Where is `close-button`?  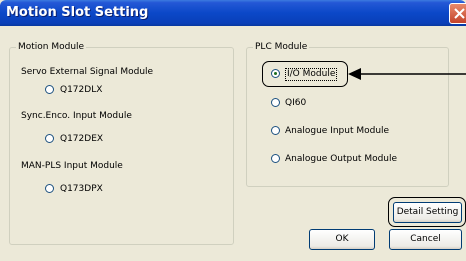 close-button is located at coordinates (457, 13).